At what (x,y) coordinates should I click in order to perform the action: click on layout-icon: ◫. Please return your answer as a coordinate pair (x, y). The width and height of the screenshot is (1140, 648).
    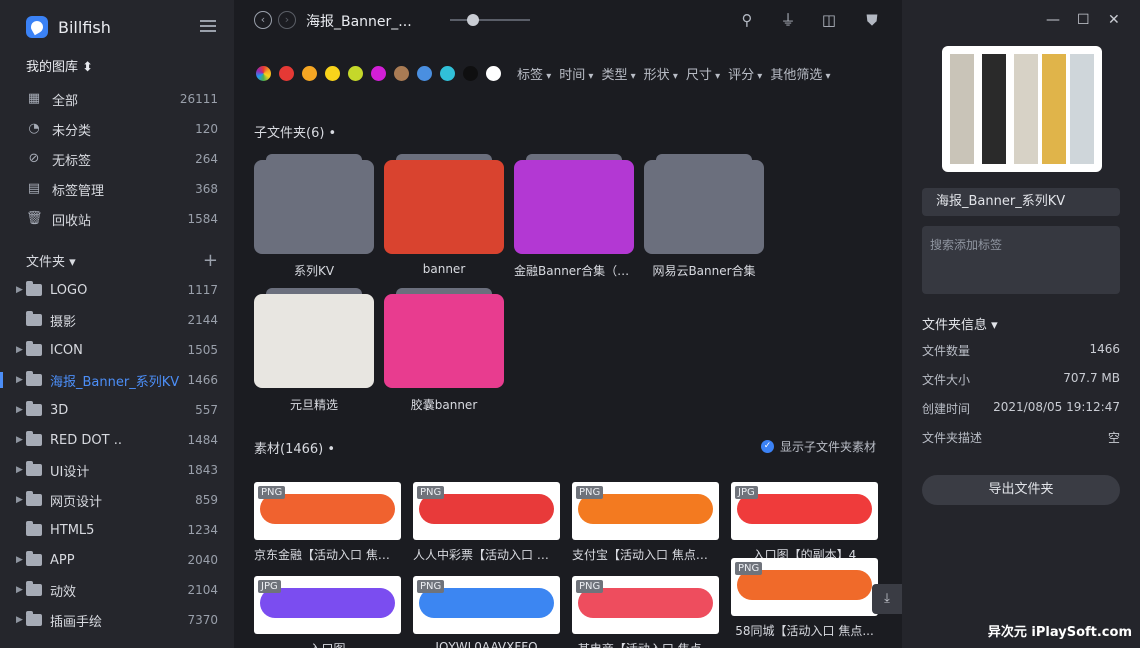
    Looking at the image, I should click on (829, 20).